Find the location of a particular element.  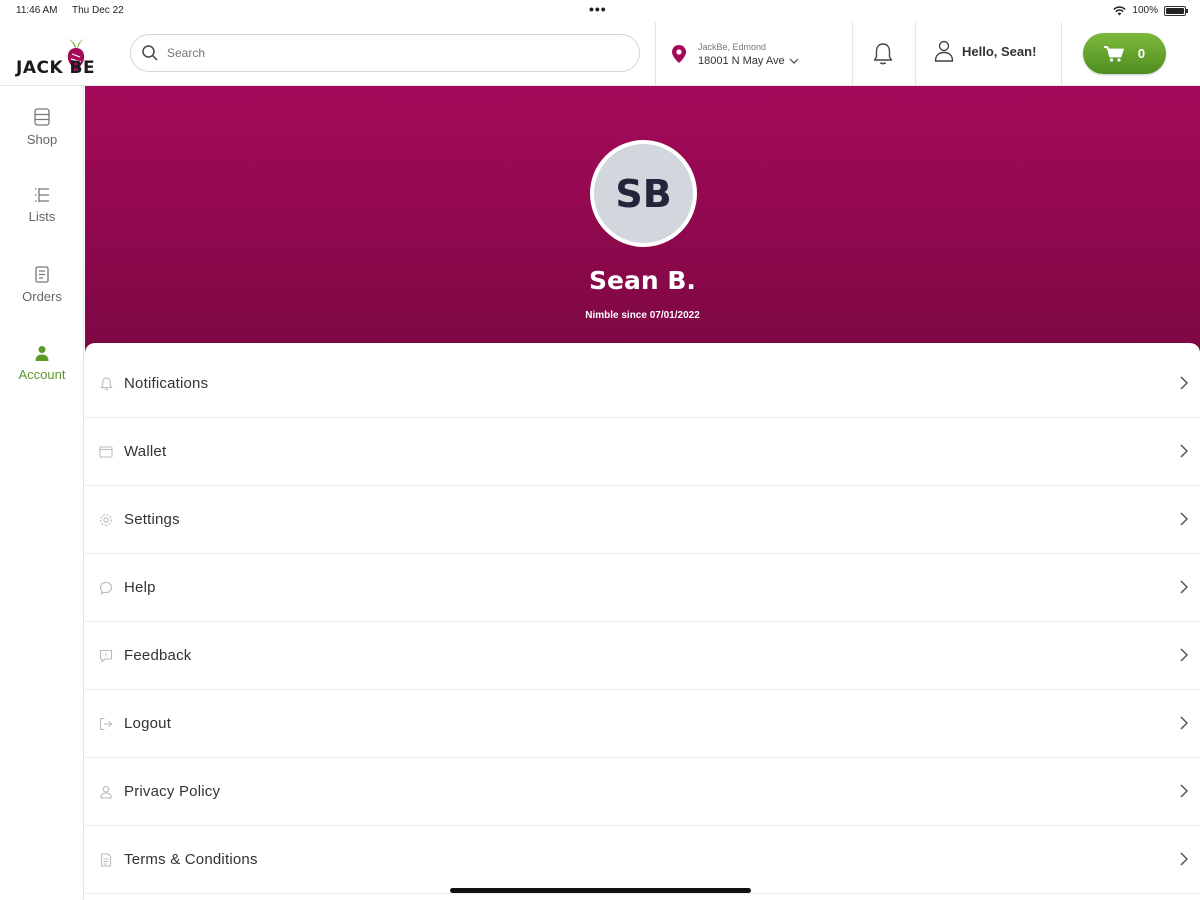

store-location-selector: JackBe, Edmond 18001 N May Ave is located at coordinates (735, 54).